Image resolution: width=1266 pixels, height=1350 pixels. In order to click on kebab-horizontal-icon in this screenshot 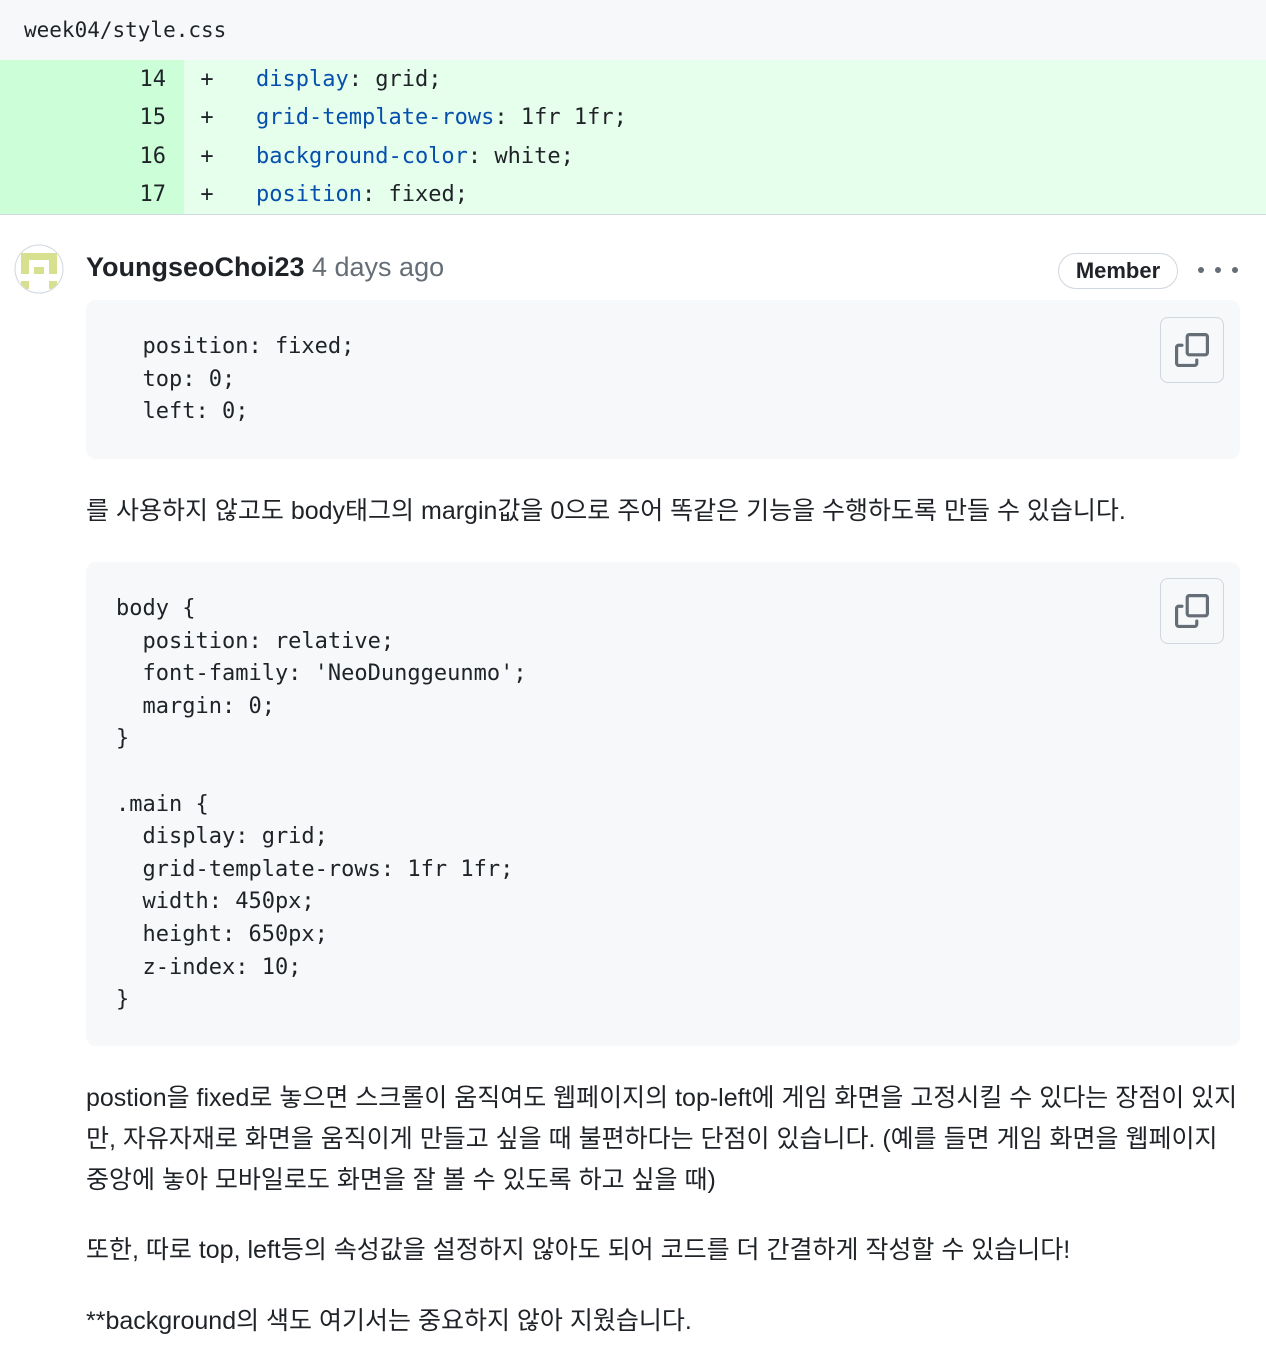, I will do `click(1201, 270)`.